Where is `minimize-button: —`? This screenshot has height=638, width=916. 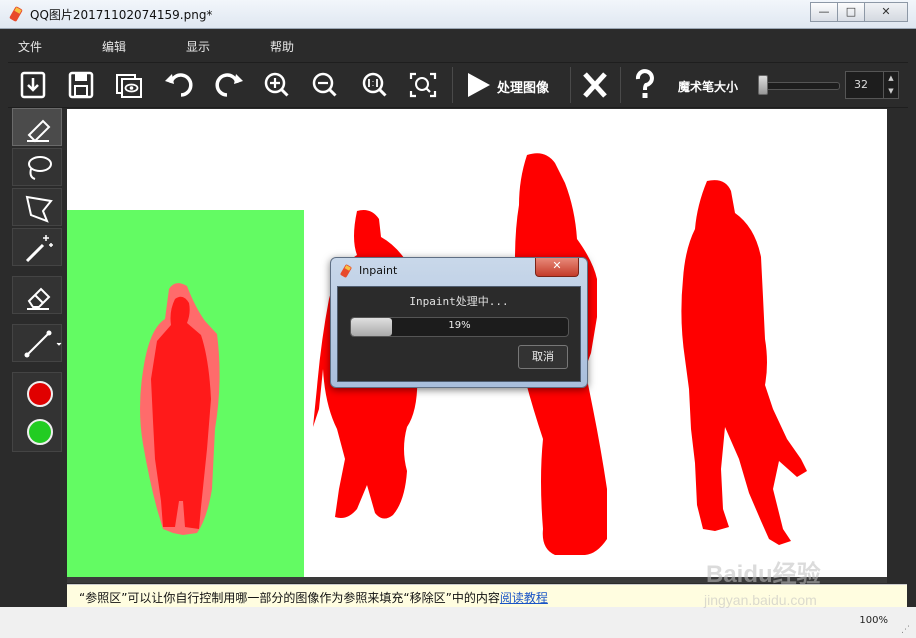 minimize-button: — is located at coordinates (824, 12).